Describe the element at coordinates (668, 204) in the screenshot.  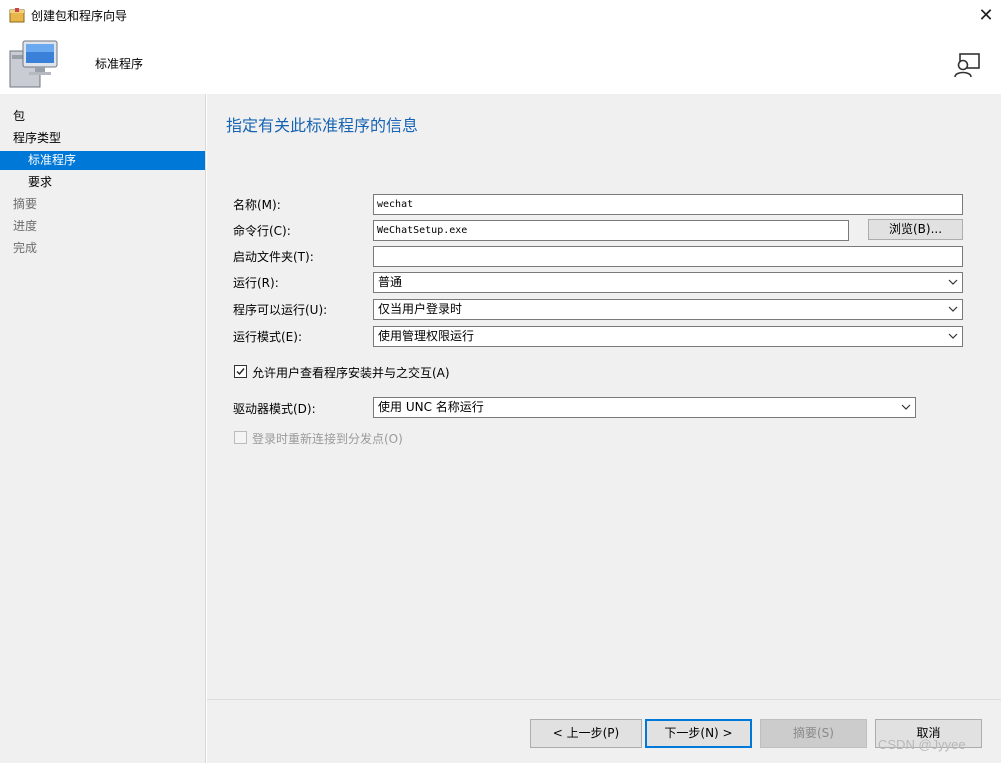
I see `name-field: wechat` at that location.